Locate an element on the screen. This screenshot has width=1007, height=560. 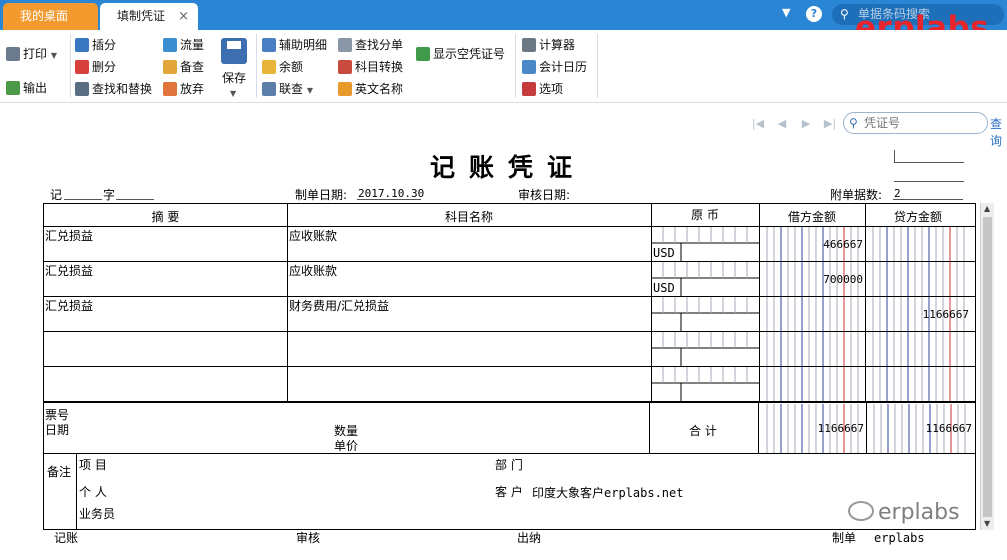
voucher-title: 记账凭证 is located at coordinates (508, 167).